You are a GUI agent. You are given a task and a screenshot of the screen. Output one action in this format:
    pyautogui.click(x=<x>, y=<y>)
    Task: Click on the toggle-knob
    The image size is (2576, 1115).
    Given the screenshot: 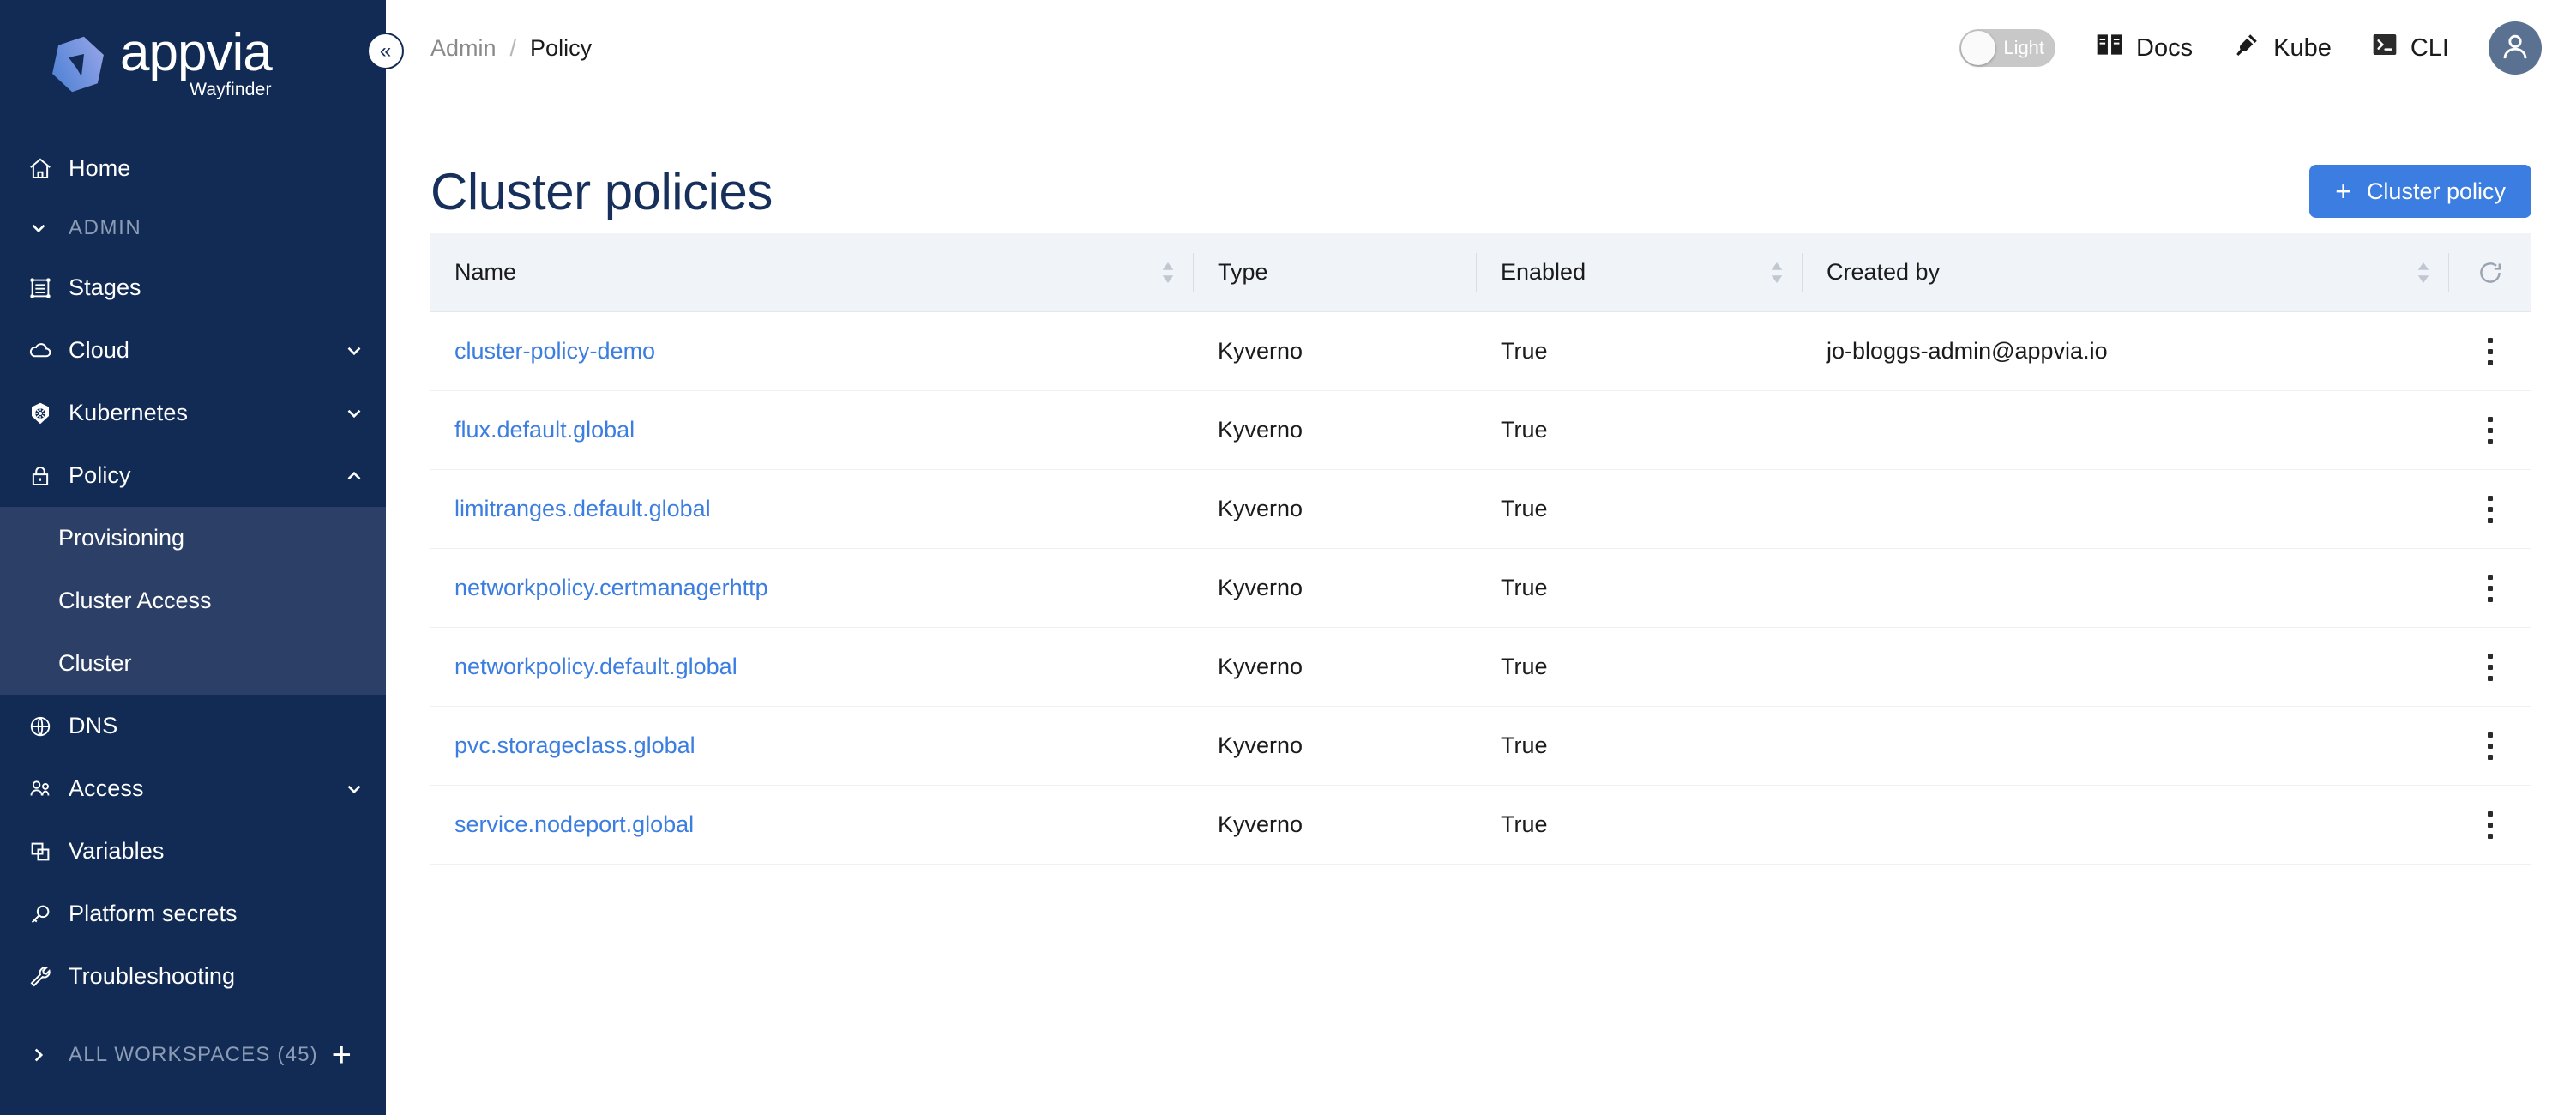 What is the action you would take?
    pyautogui.click(x=1978, y=48)
    